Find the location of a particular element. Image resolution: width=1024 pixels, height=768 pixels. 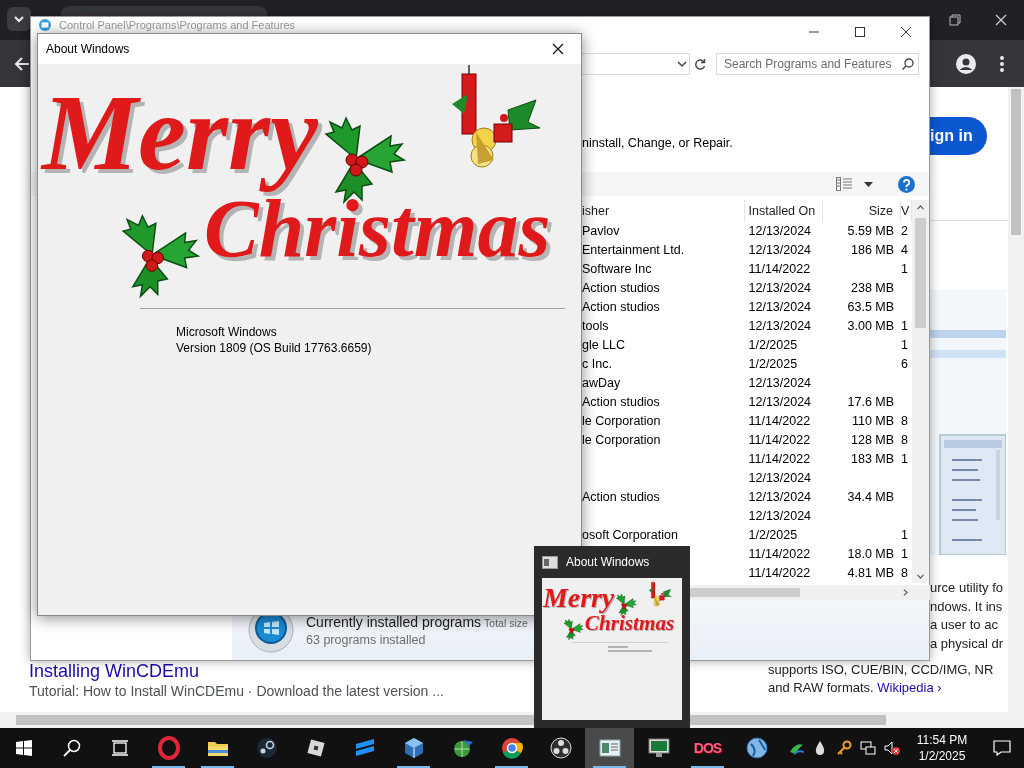

description-text: supports ISO, CUE/BIN, CCD/IMG, NR is located at coordinates (881, 670).